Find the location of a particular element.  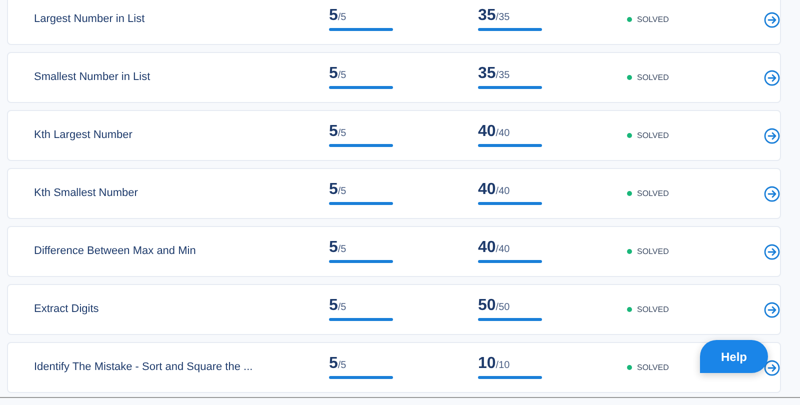

problem-row: Kth Smallest Number 5/5 40/40 SOLVED is located at coordinates (394, 193).